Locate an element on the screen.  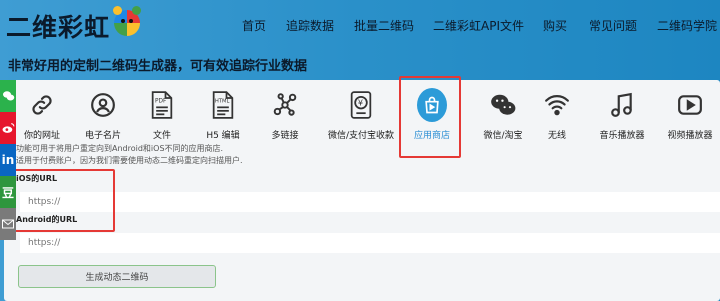
nav-batch-qr: 批量二维码 is located at coordinates (384, 25).